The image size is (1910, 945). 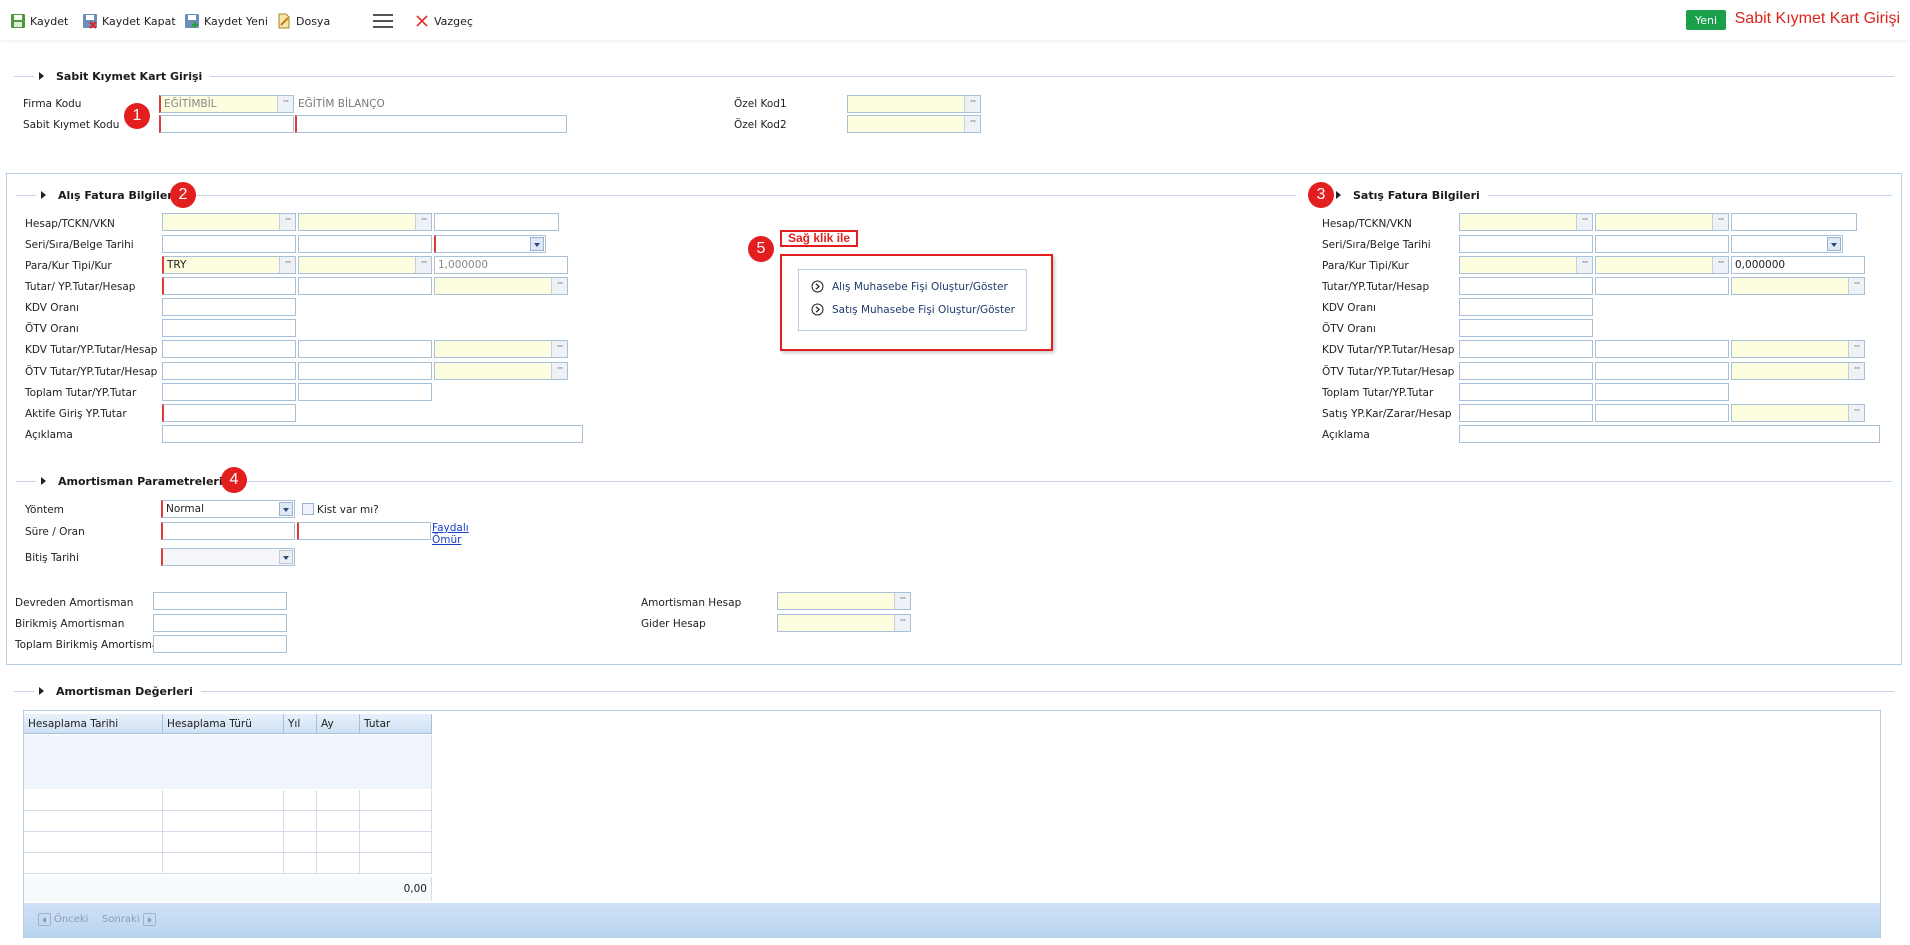 I want to click on cancel-button: Vazgeç, so click(x=443, y=21).